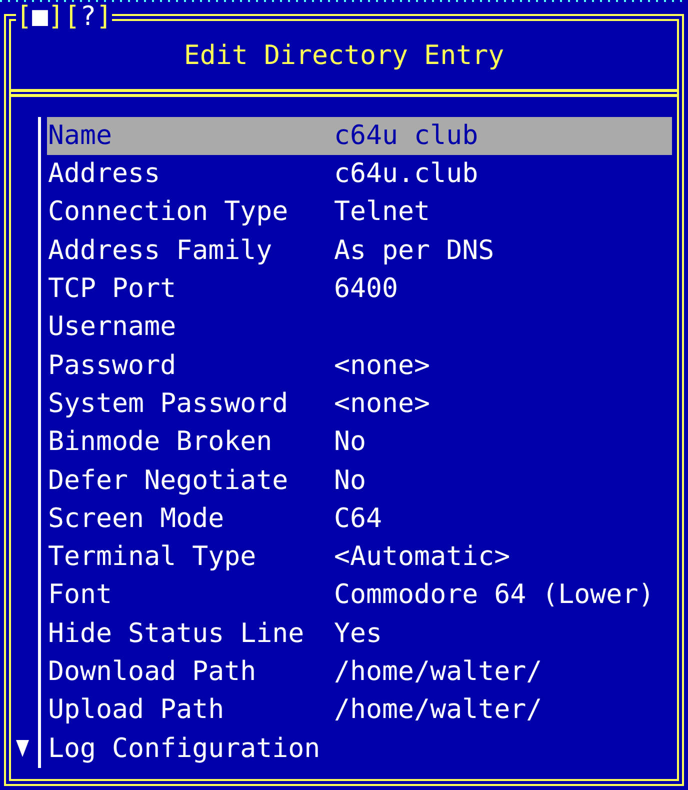 Image resolution: width=688 pixels, height=790 pixels. I want to click on close-button: [■], so click(40, 17).